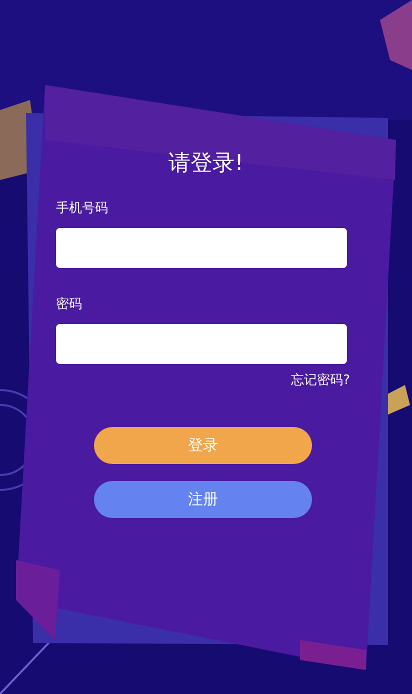 The height and width of the screenshot is (694, 412). Describe the element at coordinates (203, 499) in the screenshot. I see `register-button: 注册` at that location.